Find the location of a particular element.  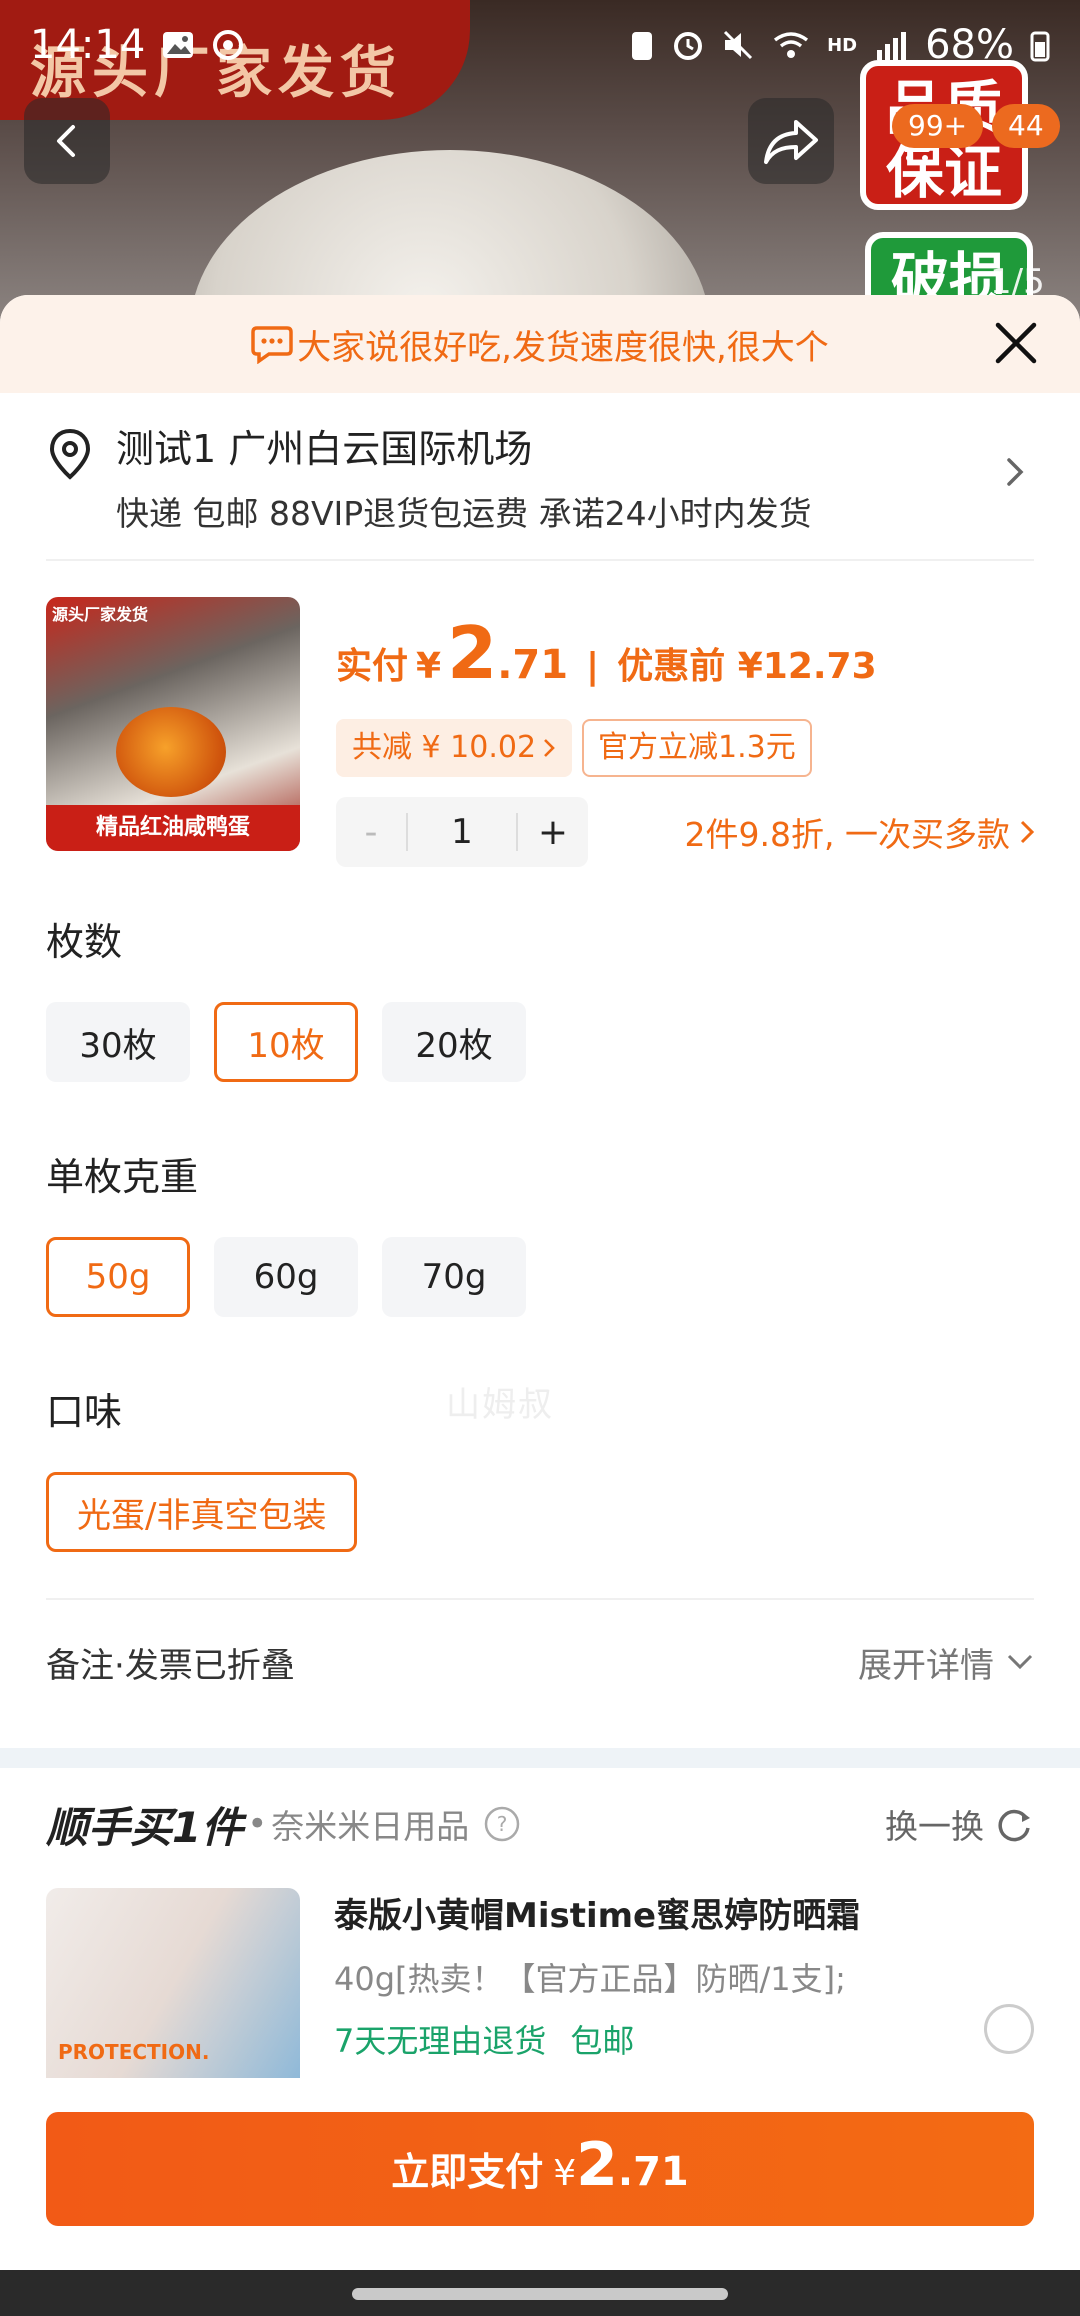

decrease-button: - is located at coordinates (371, 832).